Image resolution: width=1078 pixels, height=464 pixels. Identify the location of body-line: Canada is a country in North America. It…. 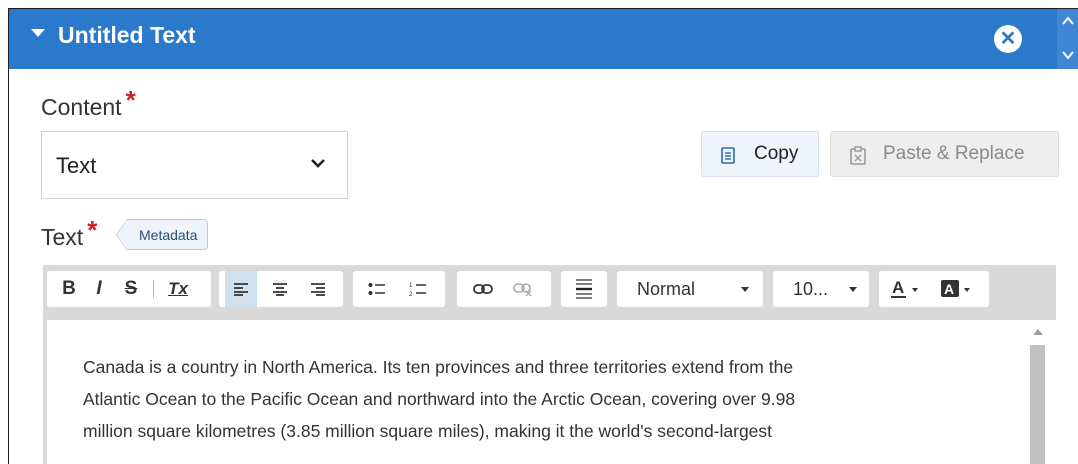
(438, 367).